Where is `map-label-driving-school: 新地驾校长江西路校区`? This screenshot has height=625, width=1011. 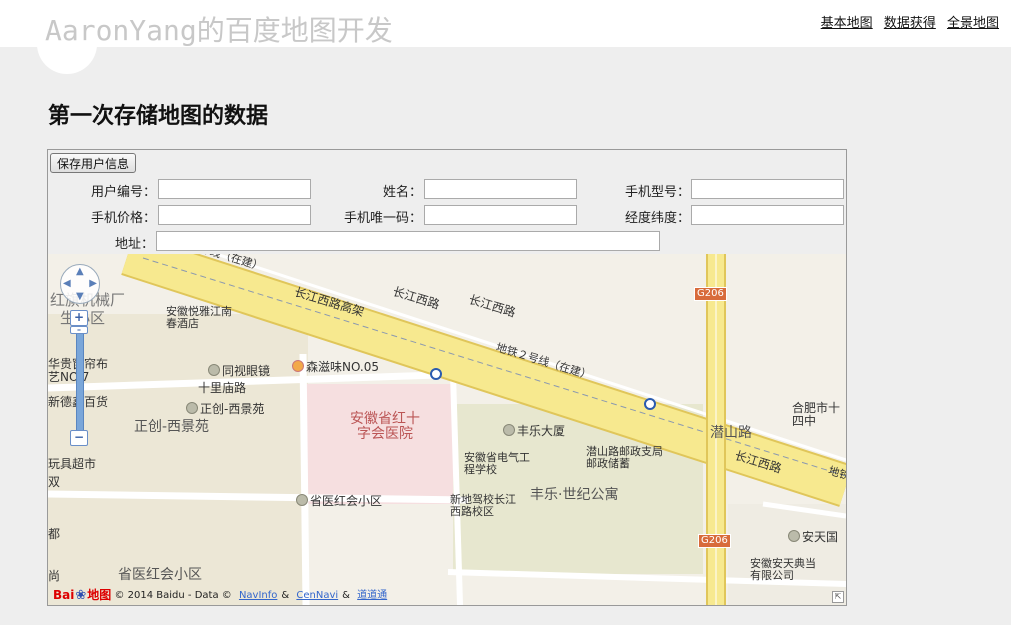 map-label-driving-school: 新地驾校长江西路校区 is located at coordinates (483, 506).